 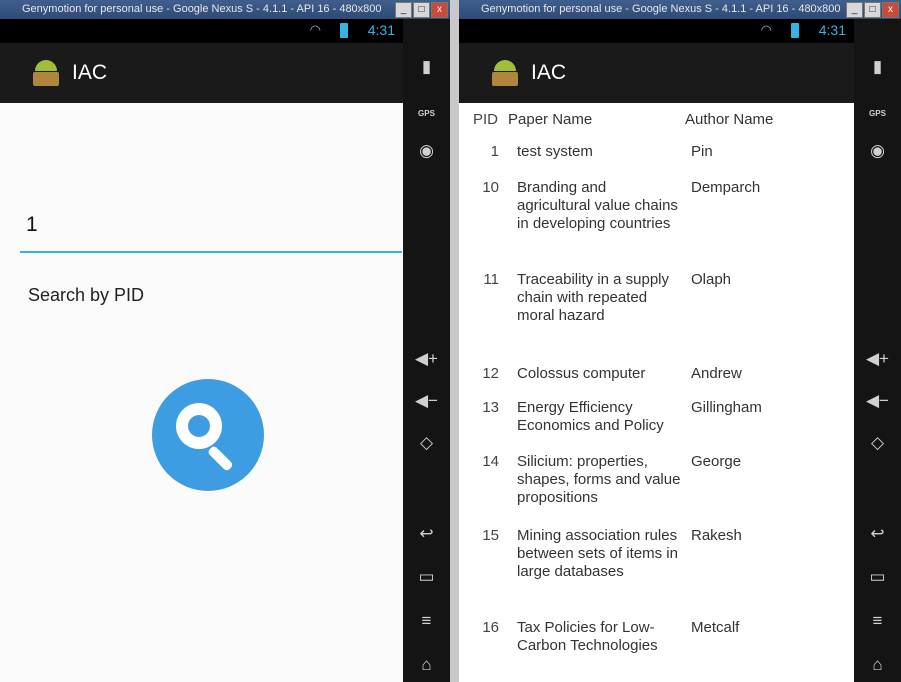 I want to click on row-paper-name: Colossus computer, so click(x=581, y=373).